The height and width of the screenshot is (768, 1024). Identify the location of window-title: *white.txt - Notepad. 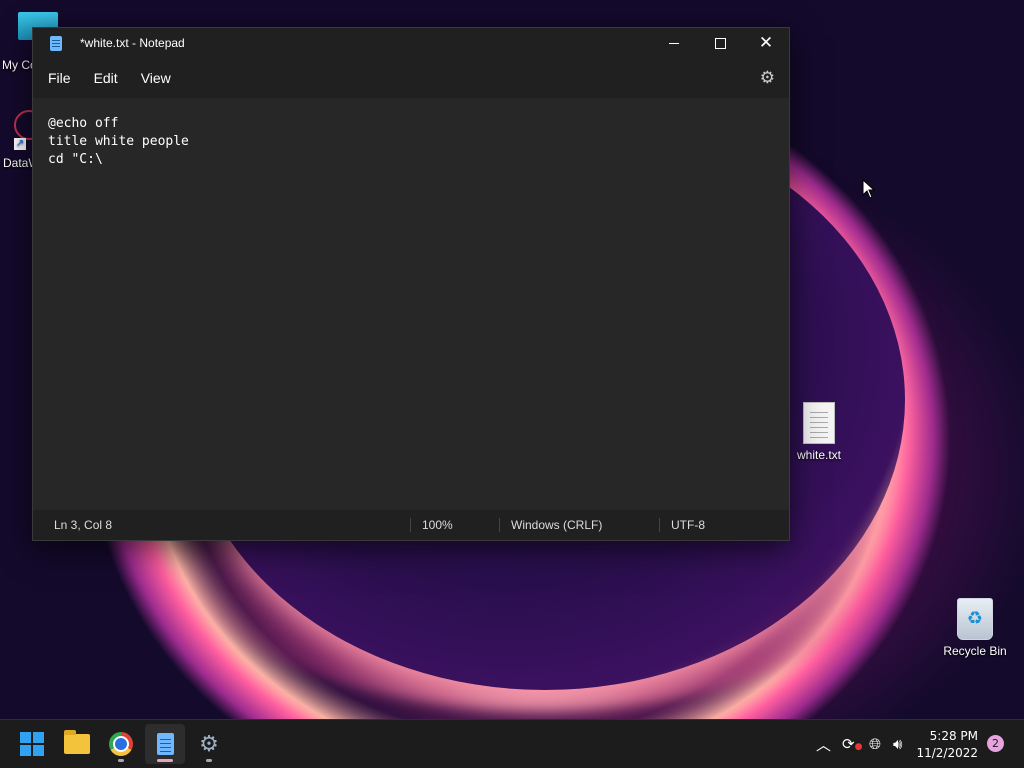
(132, 43).